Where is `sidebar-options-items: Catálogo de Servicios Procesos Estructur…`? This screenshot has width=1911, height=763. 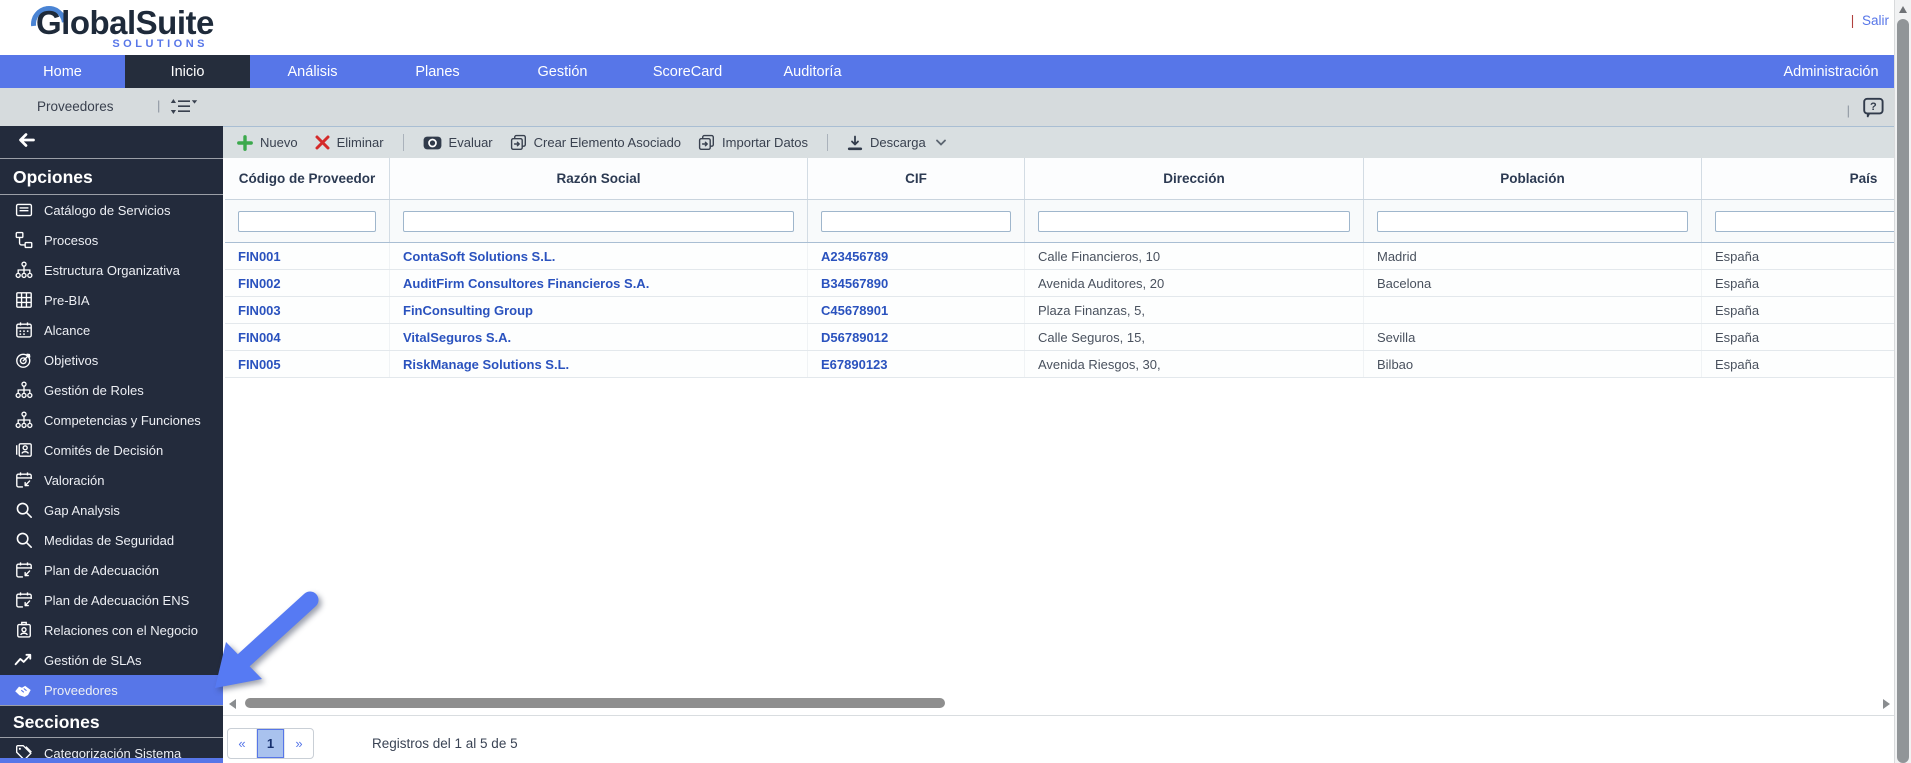
sidebar-options-items: Catálogo de Servicios Procesos Estructur… is located at coordinates (111, 450).